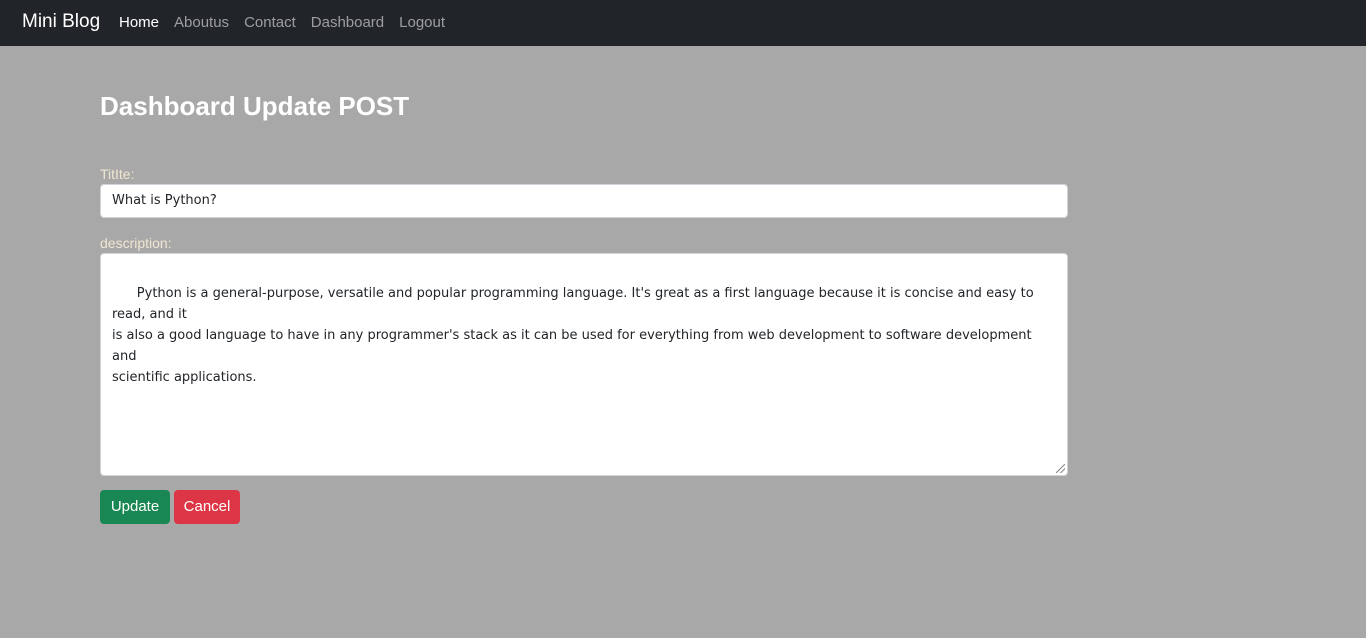  What do you see at coordinates (207, 507) in the screenshot?
I see `cancel-button: Cancel` at bounding box center [207, 507].